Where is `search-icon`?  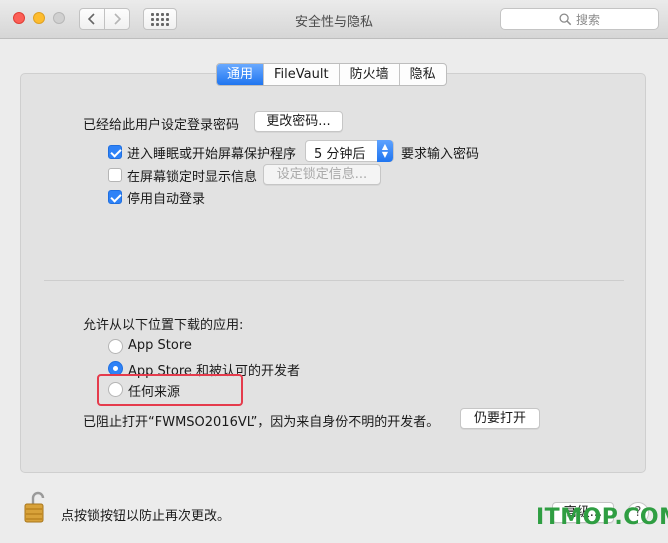 search-icon is located at coordinates (565, 18).